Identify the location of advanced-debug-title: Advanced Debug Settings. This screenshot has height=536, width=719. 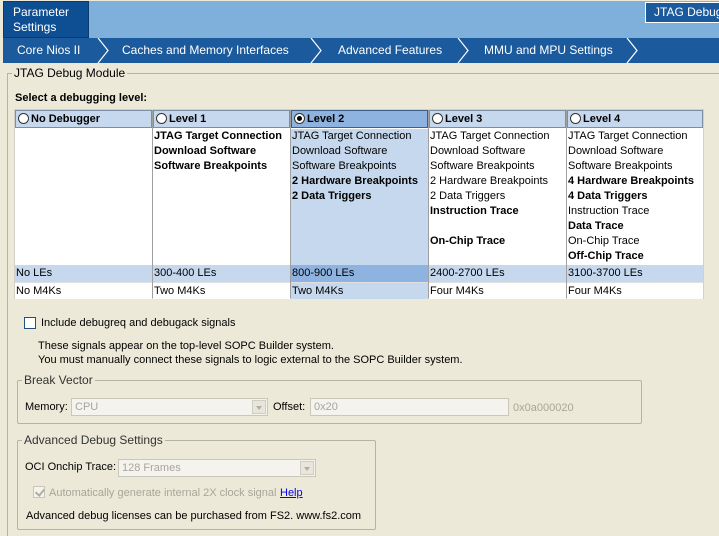
(93, 440).